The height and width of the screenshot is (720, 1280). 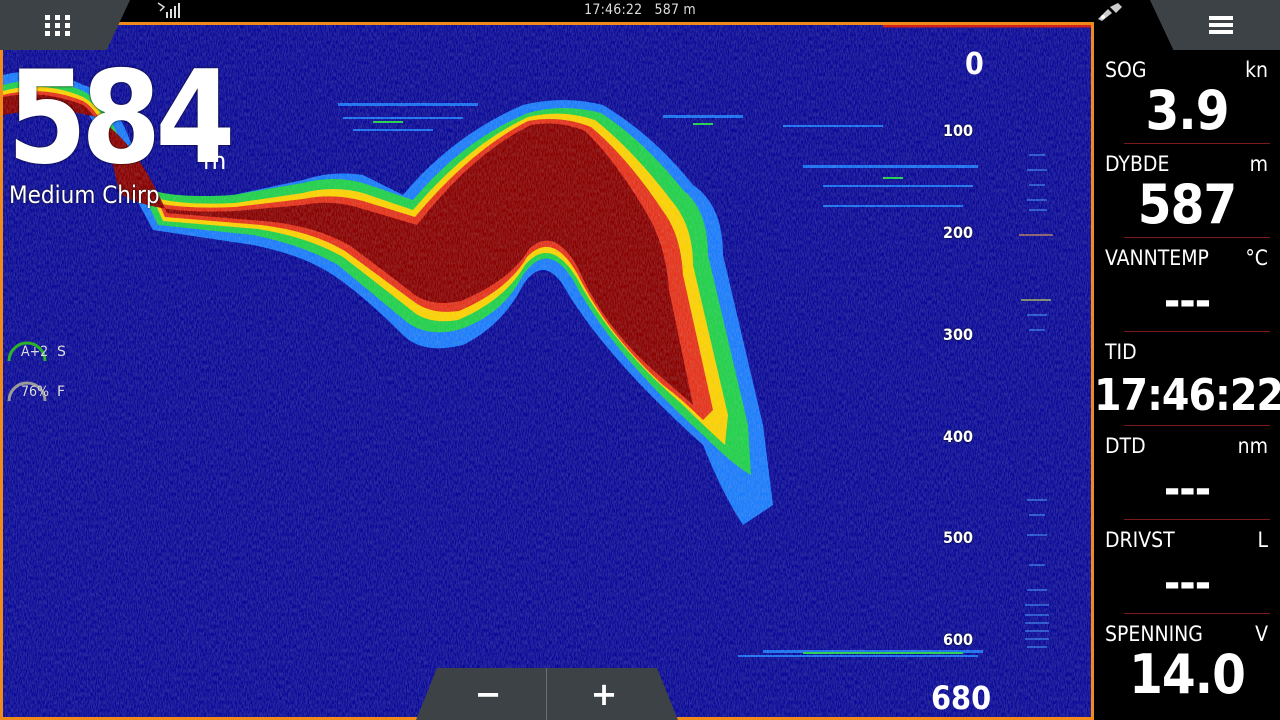 What do you see at coordinates (974, 64) in the screenshot?
I see `scale-top-label: 0` at bounding box center [974, 64].